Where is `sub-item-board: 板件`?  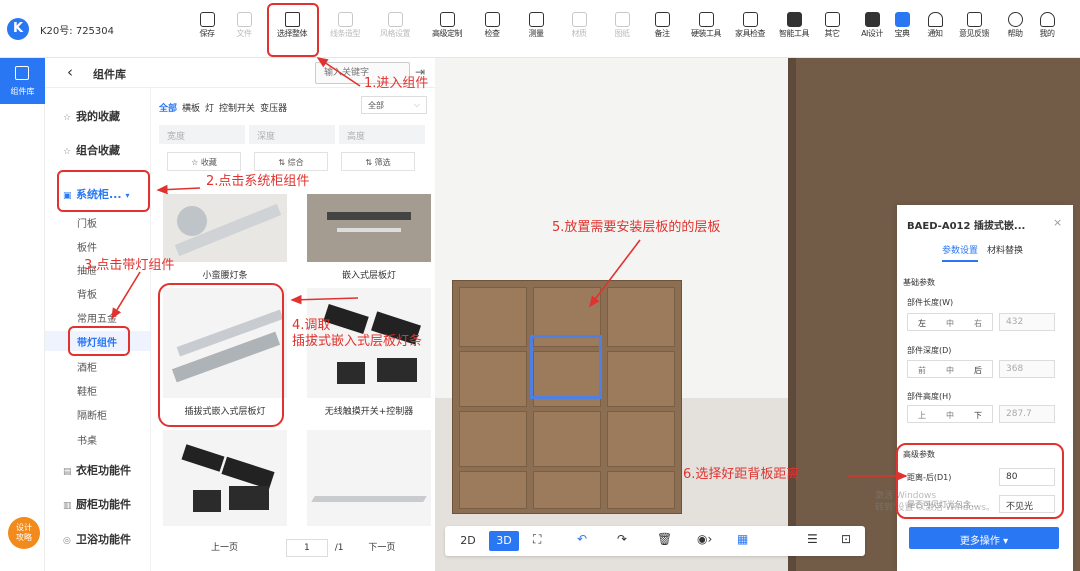 sub-item-board: 板件 is located at coordinates (97, 246).